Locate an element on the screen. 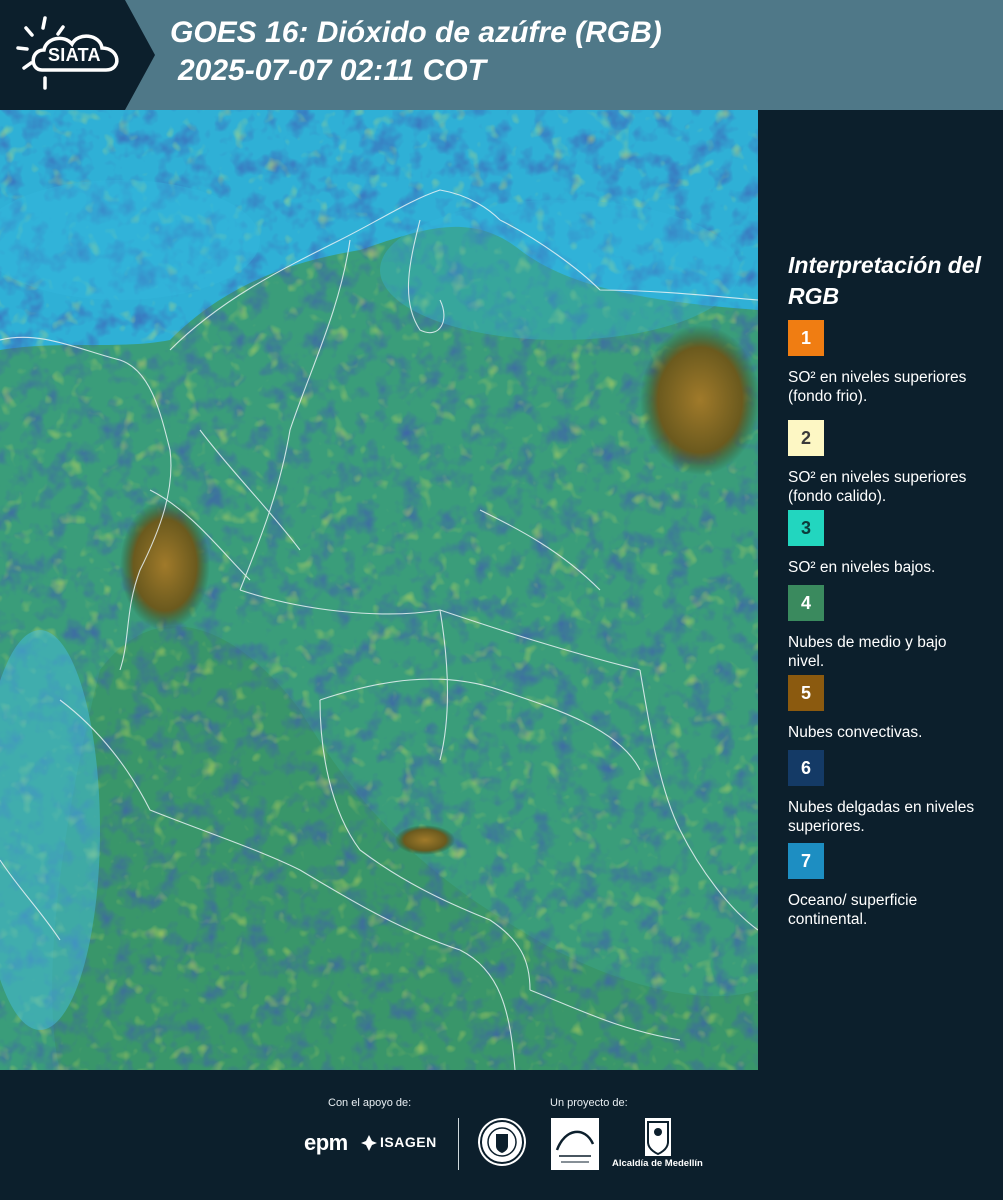  medellin-seal is located at coordinates (502, 1142).